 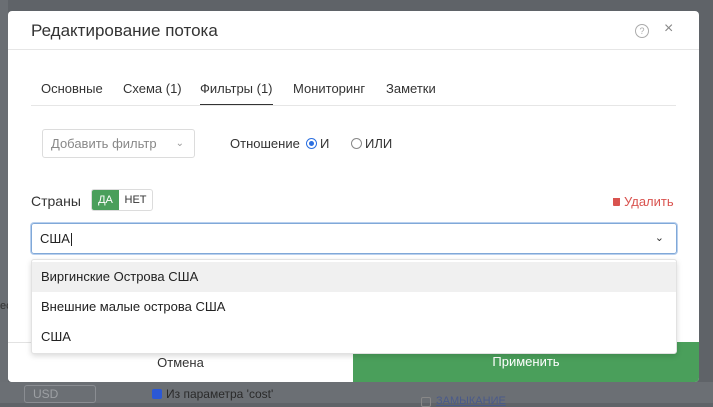 What do you see at coordinates (354, 337) in the screenshot?
I see `dropdown-option: США` at bounding box center [354, 337].